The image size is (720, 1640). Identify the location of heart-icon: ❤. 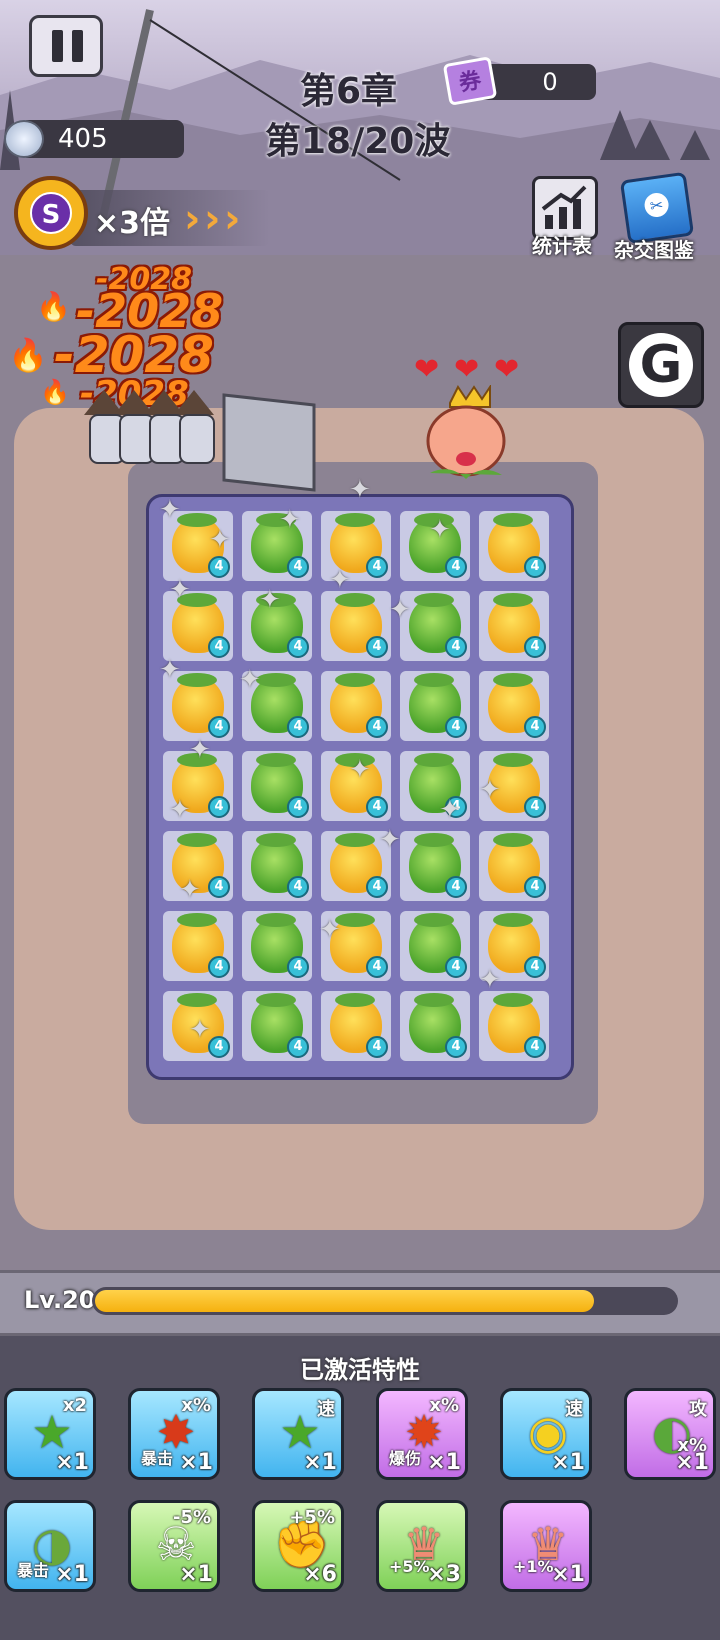
(467, 369).